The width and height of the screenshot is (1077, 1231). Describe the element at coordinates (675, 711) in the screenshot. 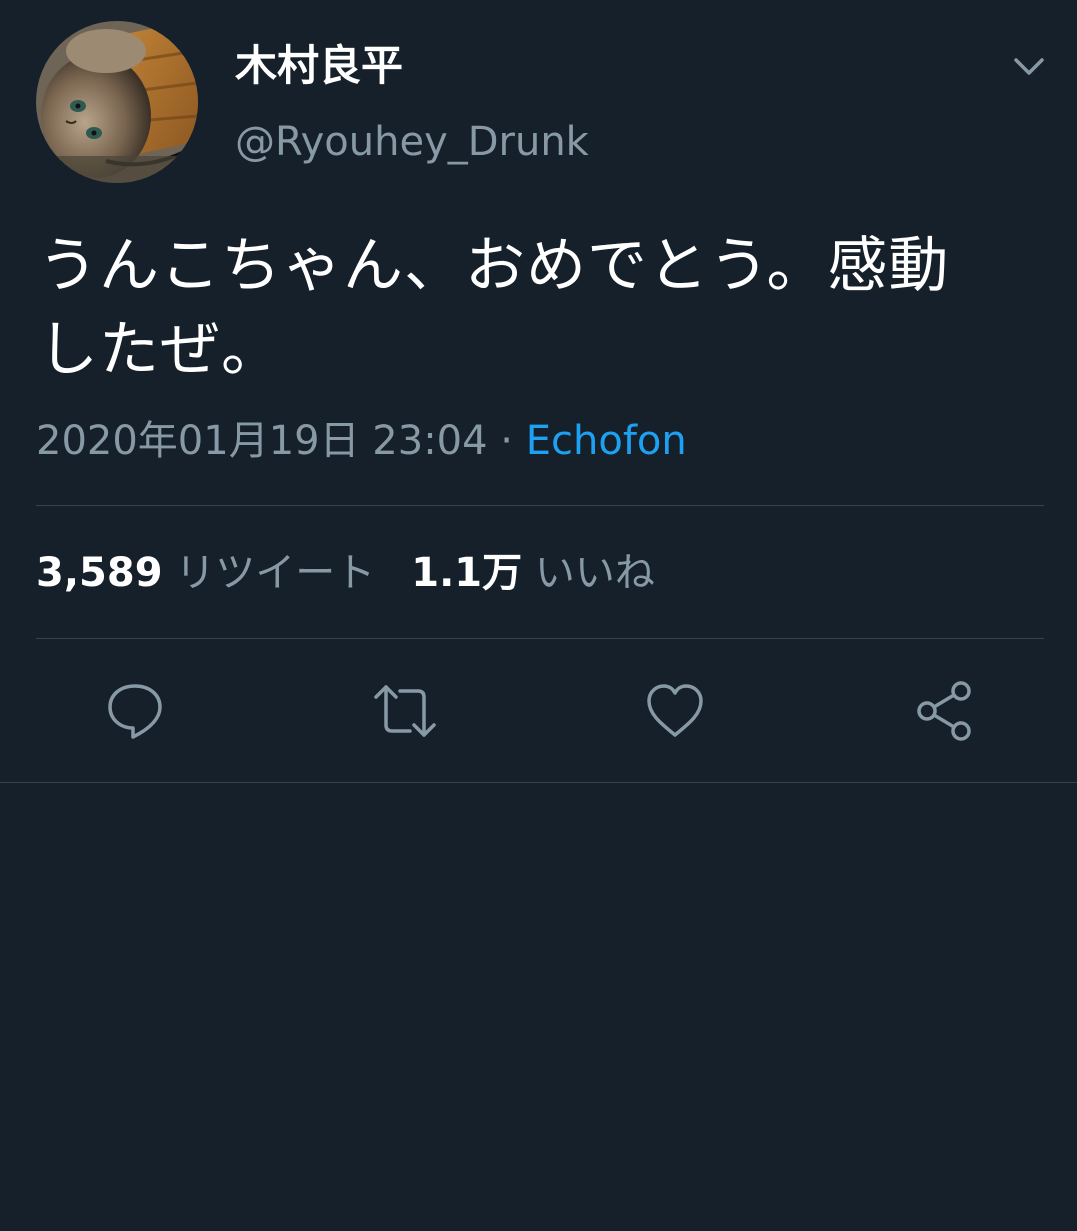

I see `heart-icon` at that location.